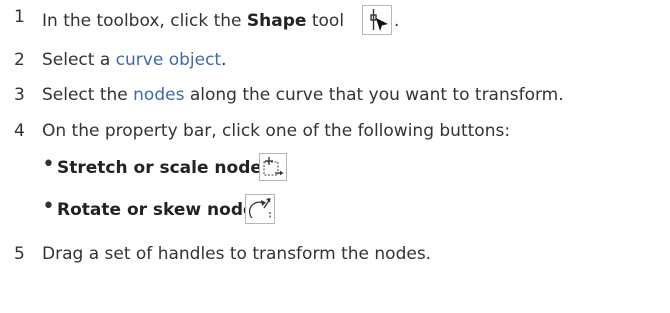 This screenshot has height=313, width=670. I want to click on bullet-label: Rotate or skew nodes, so click(161, 210).